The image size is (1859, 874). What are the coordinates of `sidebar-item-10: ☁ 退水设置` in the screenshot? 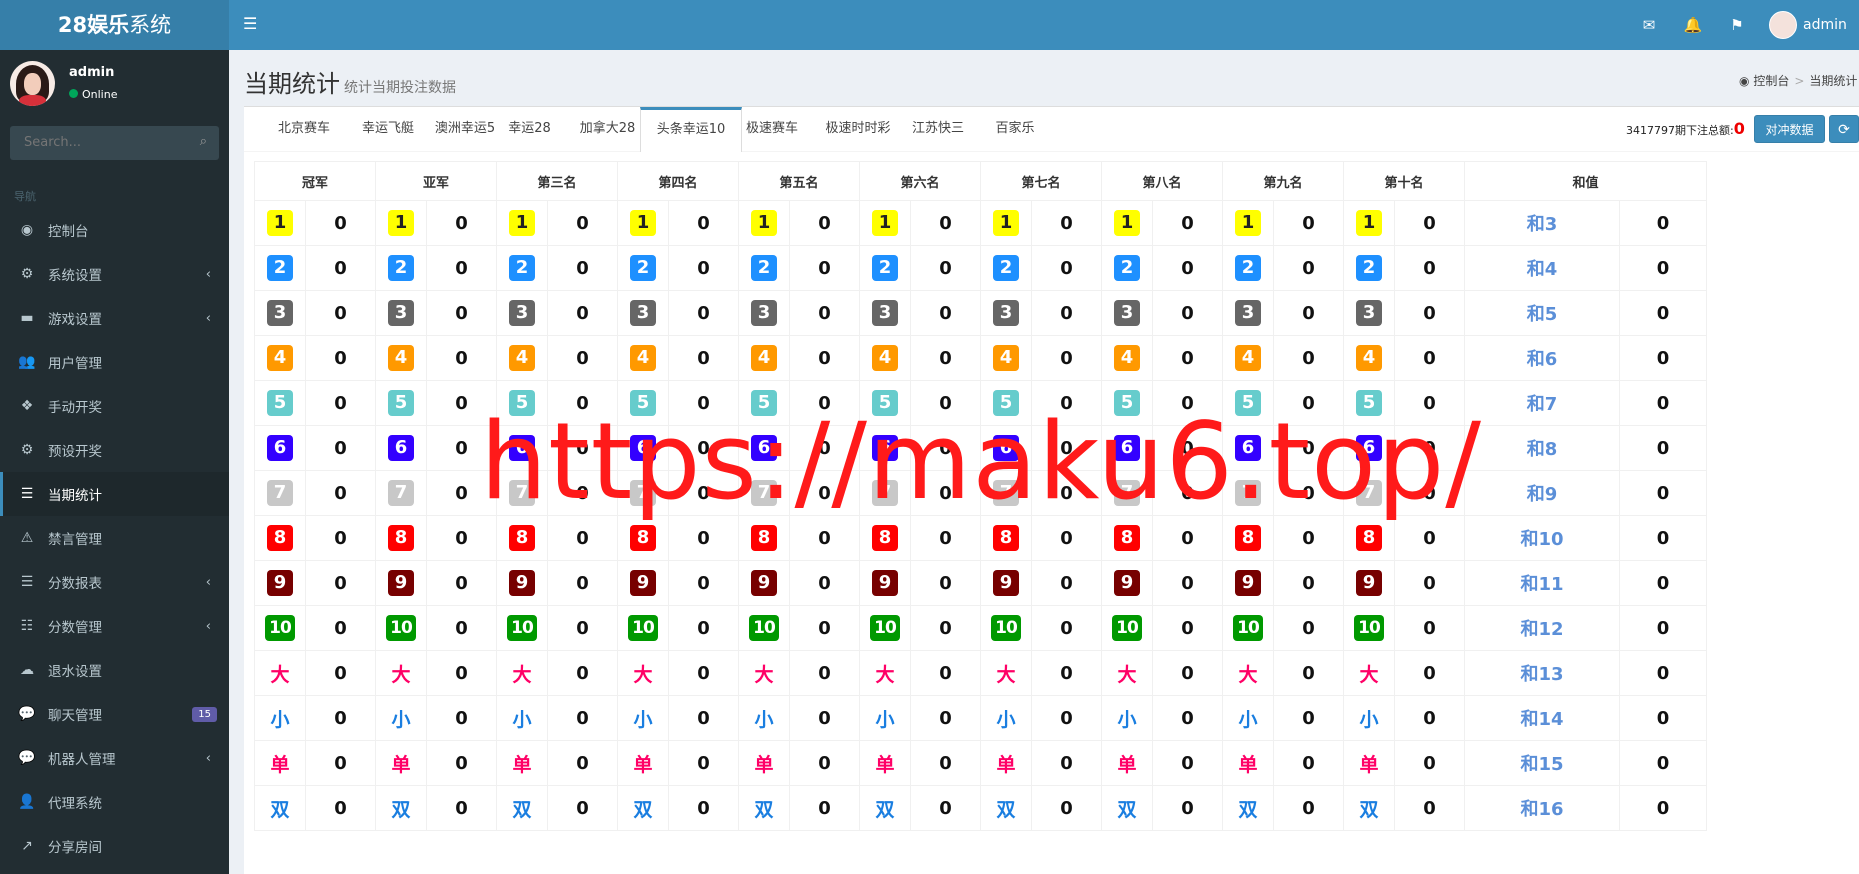 It's located at (114, 670).